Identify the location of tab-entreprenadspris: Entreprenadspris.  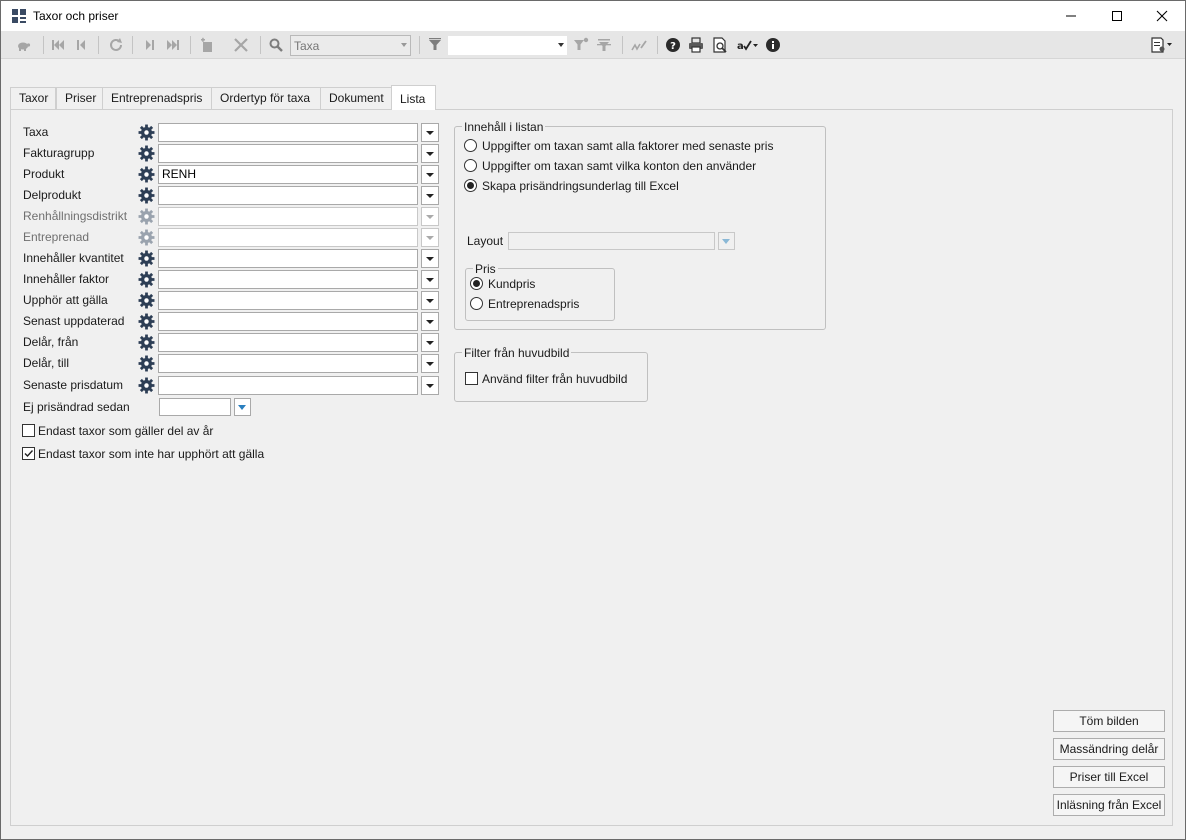
(157, 98).